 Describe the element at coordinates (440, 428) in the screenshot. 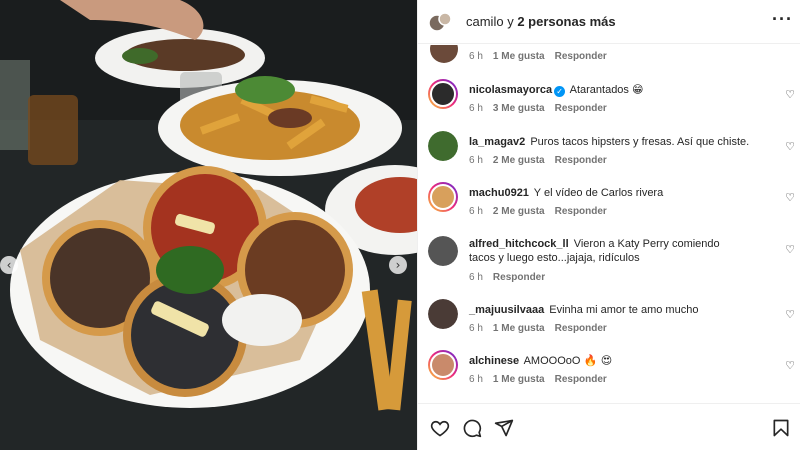

I see `heart-icon` at that location.